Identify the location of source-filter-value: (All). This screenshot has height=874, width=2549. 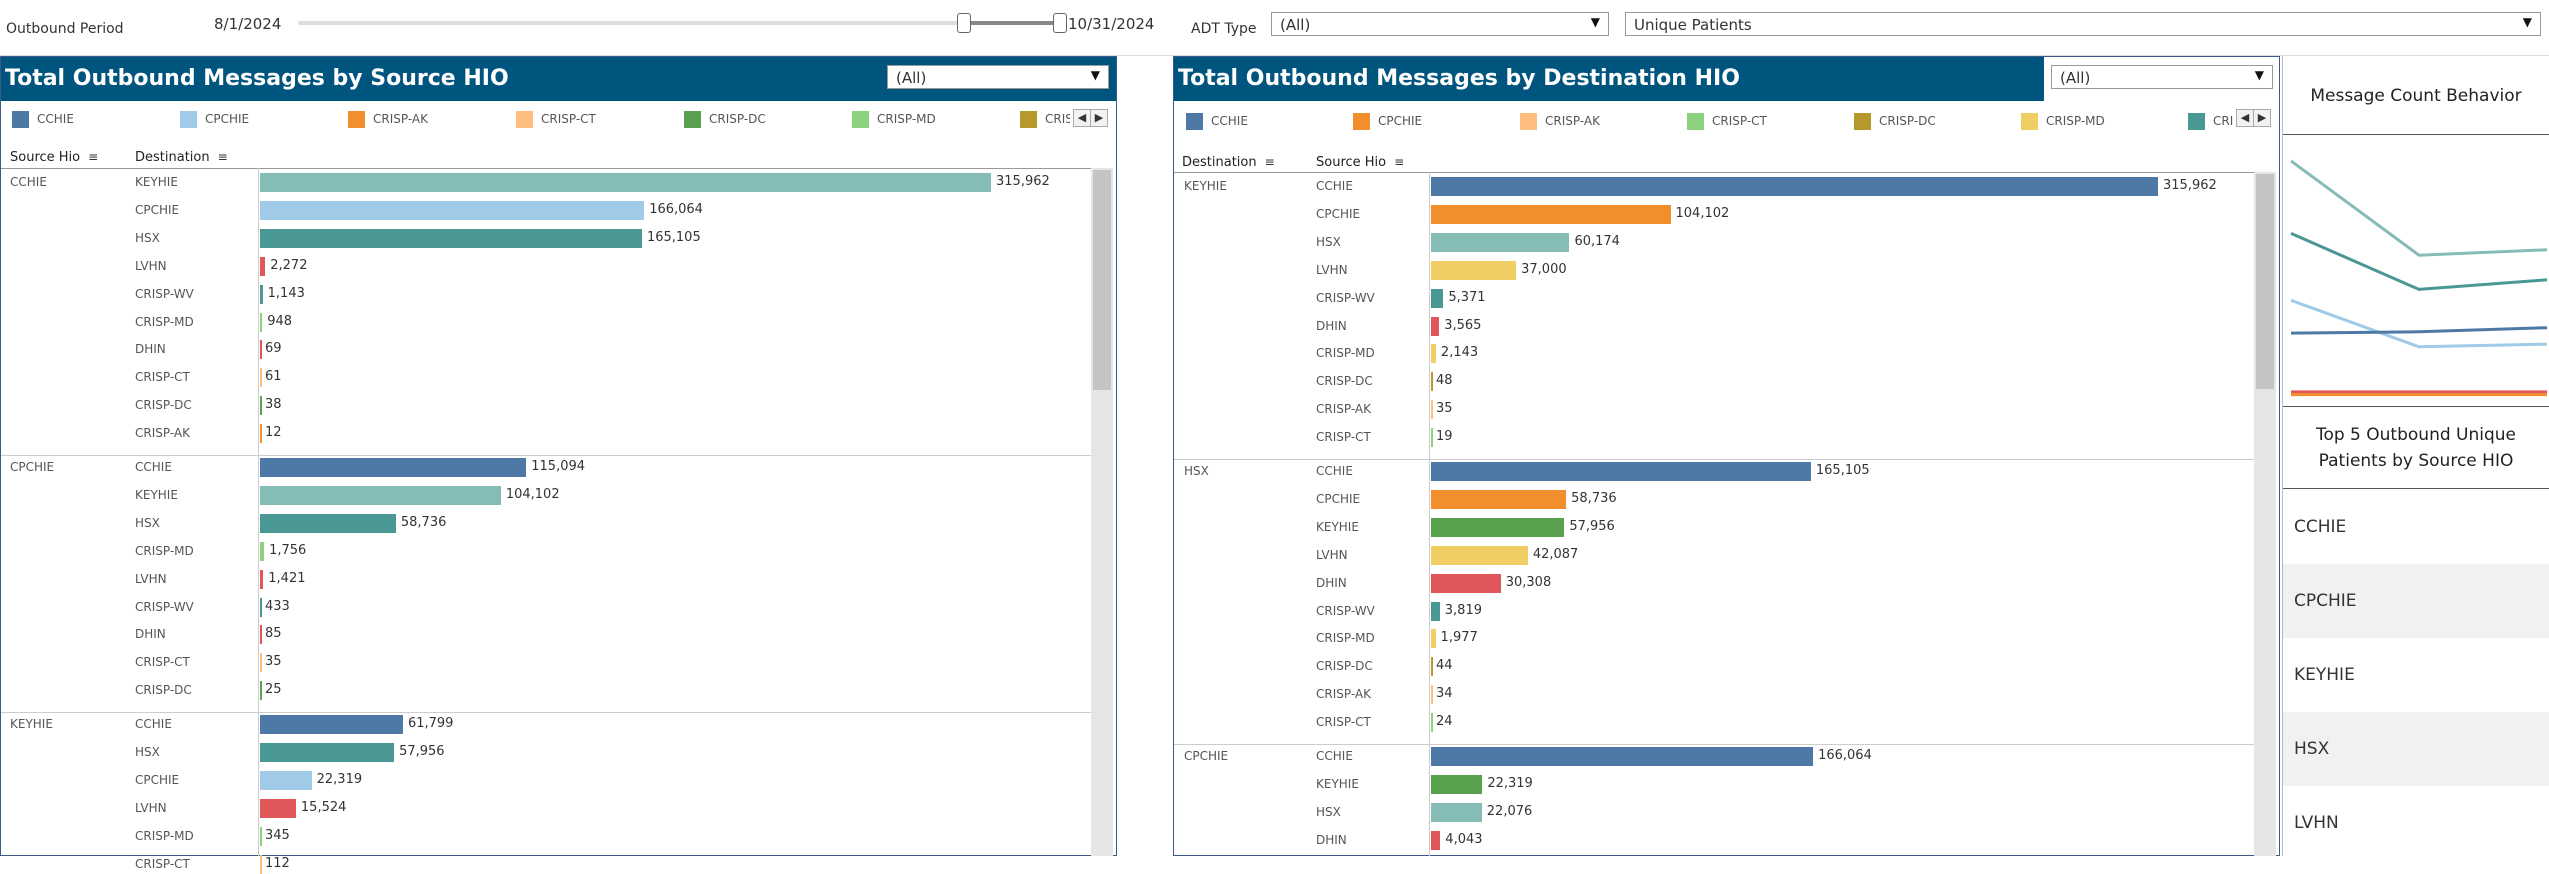
(911, 78).